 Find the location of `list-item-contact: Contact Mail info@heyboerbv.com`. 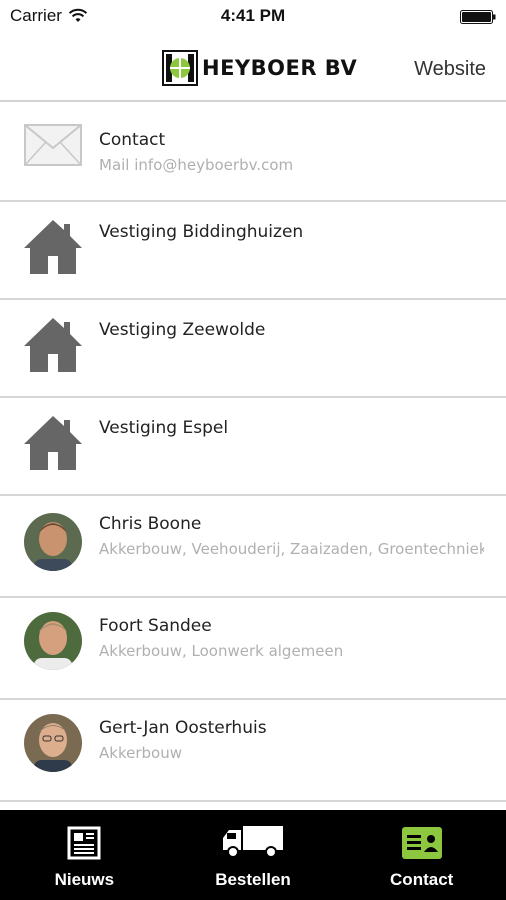

list-item-contact: Contact Mail info@heyboerbv.com is located at coordinates (253, 152).